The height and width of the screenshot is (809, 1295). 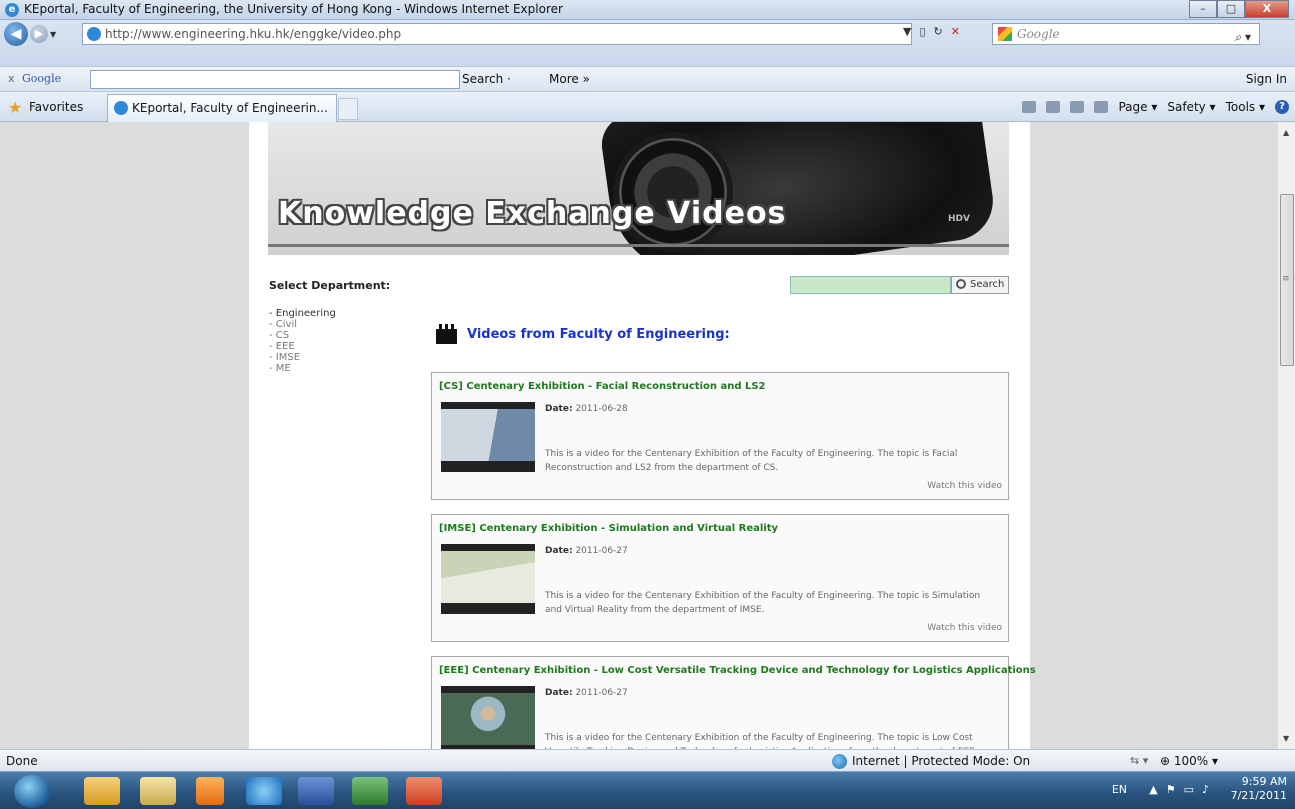 What do you see at coordinates (647, 790) in the screenshot?
I see `taskbar: EN ▲⚑▭♪ 9:59 AM 7/21/2011` at bounding box center [647, 790].